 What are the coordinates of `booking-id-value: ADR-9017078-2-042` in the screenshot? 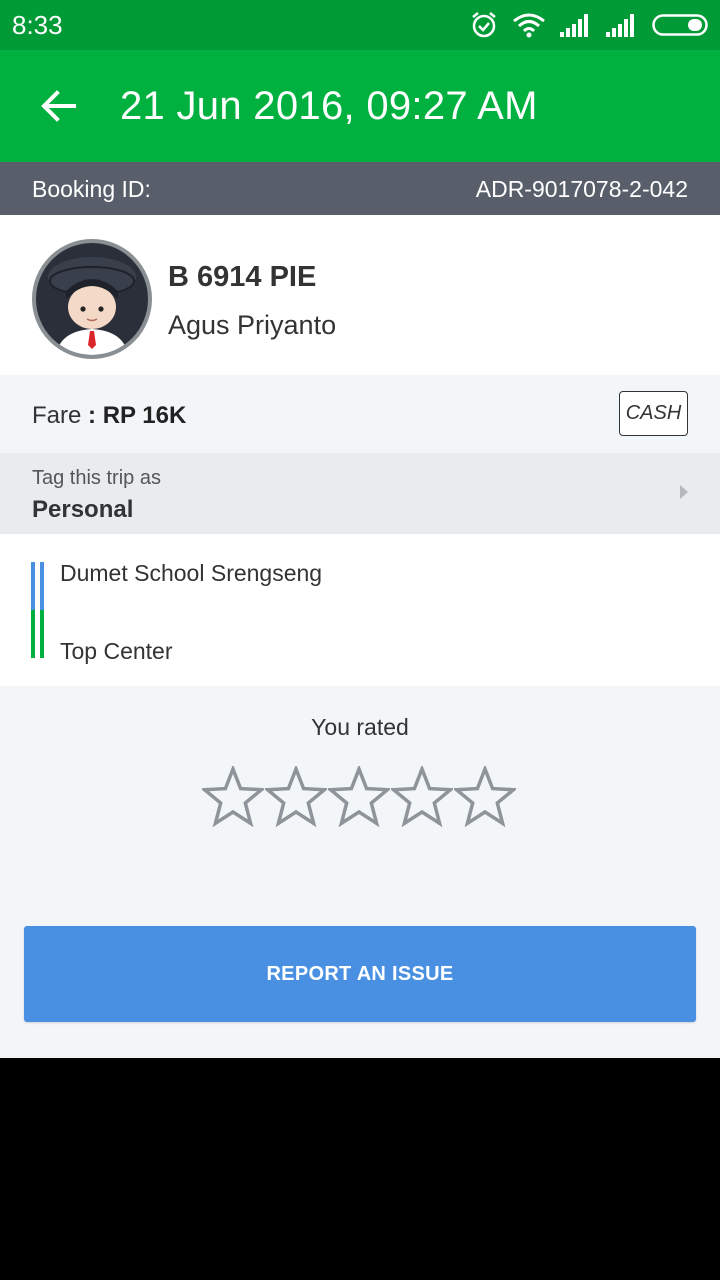 It's located at (581, 189).